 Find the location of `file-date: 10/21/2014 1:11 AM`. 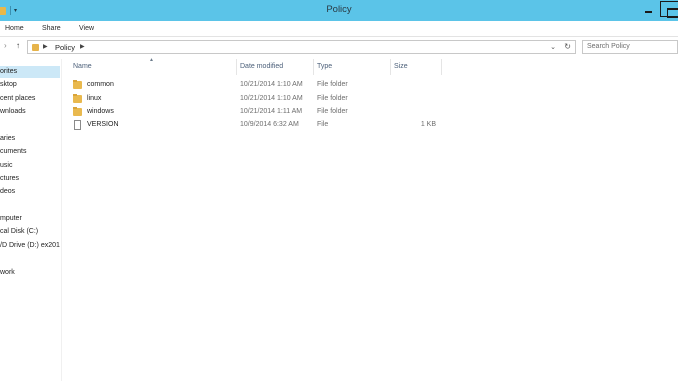

file-date: 10/21/2014 1:11 AM is located at coordinates (271, 111).